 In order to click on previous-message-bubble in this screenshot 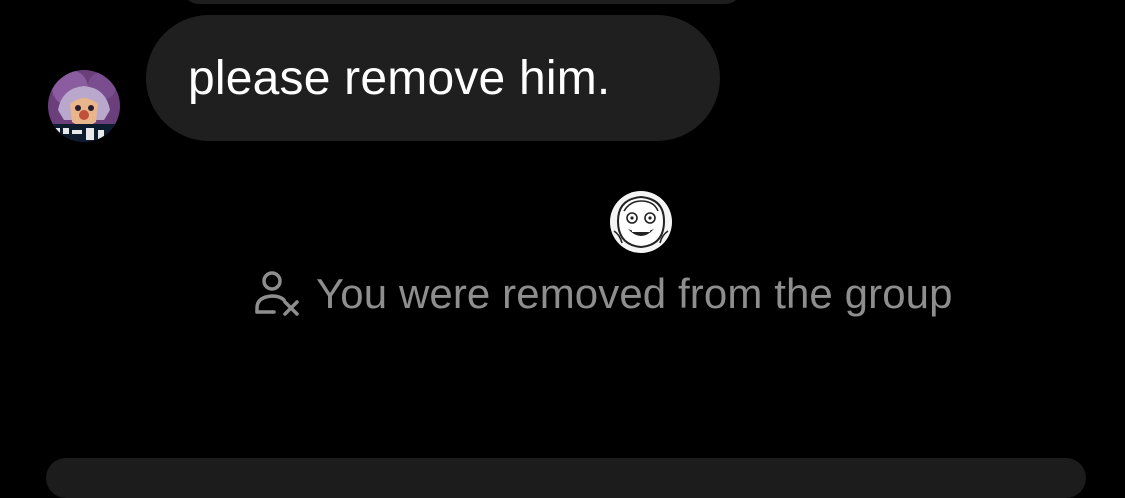, I will do `click(462, 2)`.